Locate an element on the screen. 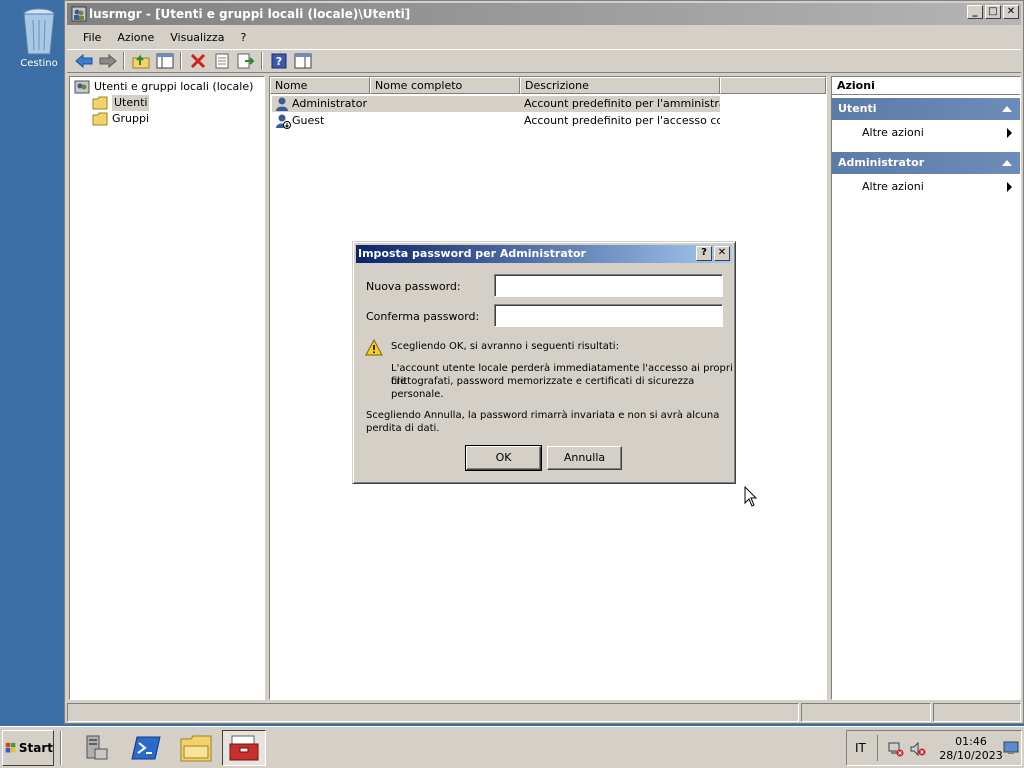  properties-button is located at coordinates (221, 61).